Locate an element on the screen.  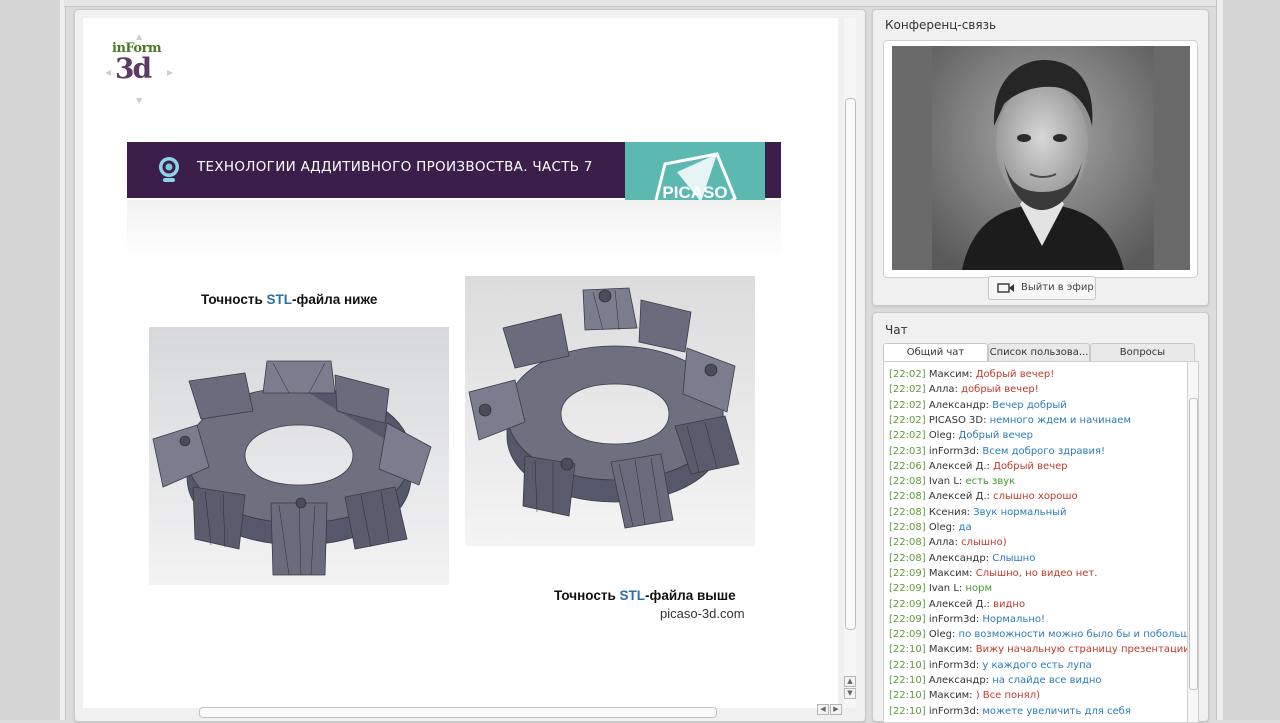
logo-big-text: 3d is located at coordinates (133, 68).